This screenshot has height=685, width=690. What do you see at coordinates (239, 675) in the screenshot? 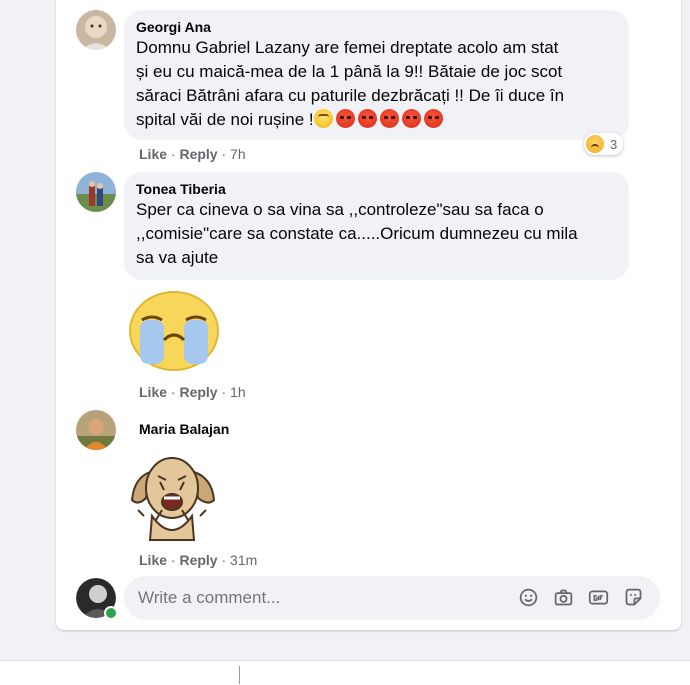
I see `divider` at bounding box center [239, 675].